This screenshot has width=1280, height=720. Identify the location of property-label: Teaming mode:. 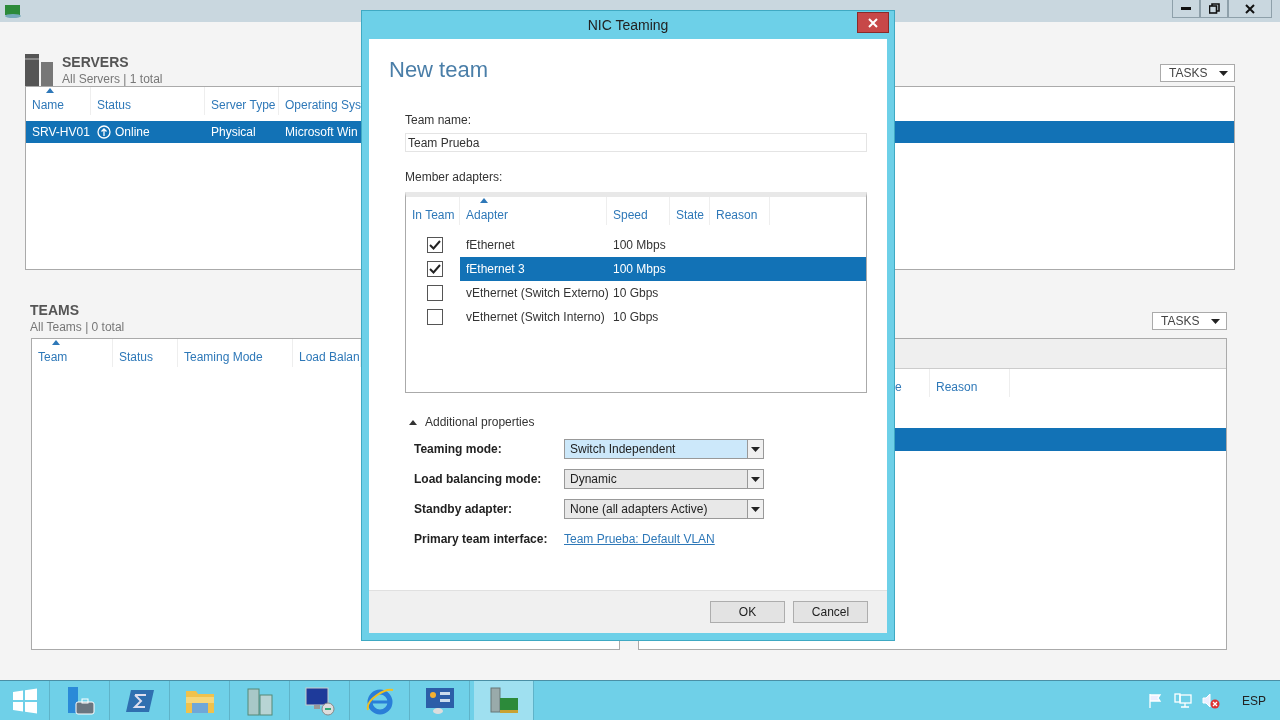
(458, 449).